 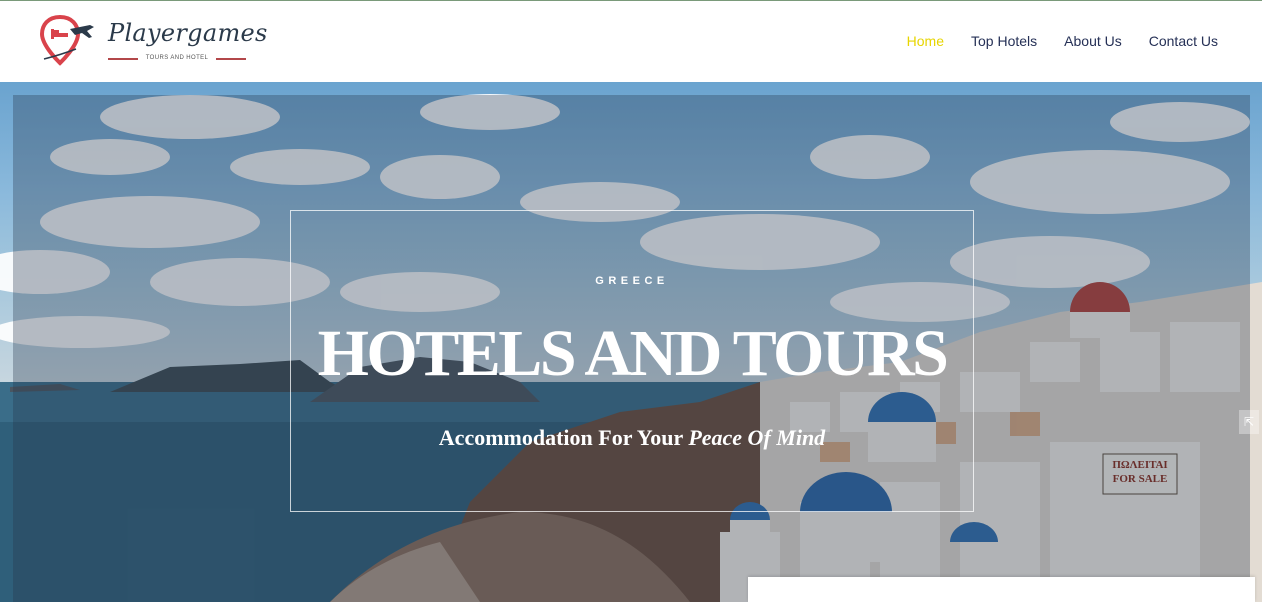 I want to click on logo-pin-icon, so click(x=67, y=40).